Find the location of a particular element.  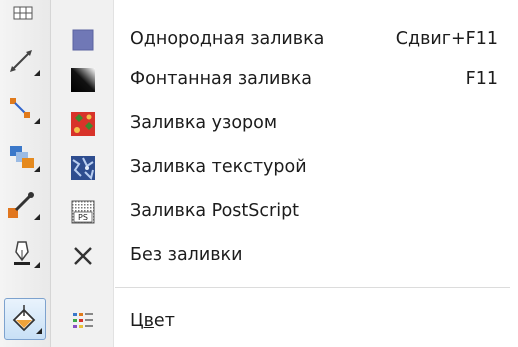

fill-tool-button is located at coordinates (25, 319).